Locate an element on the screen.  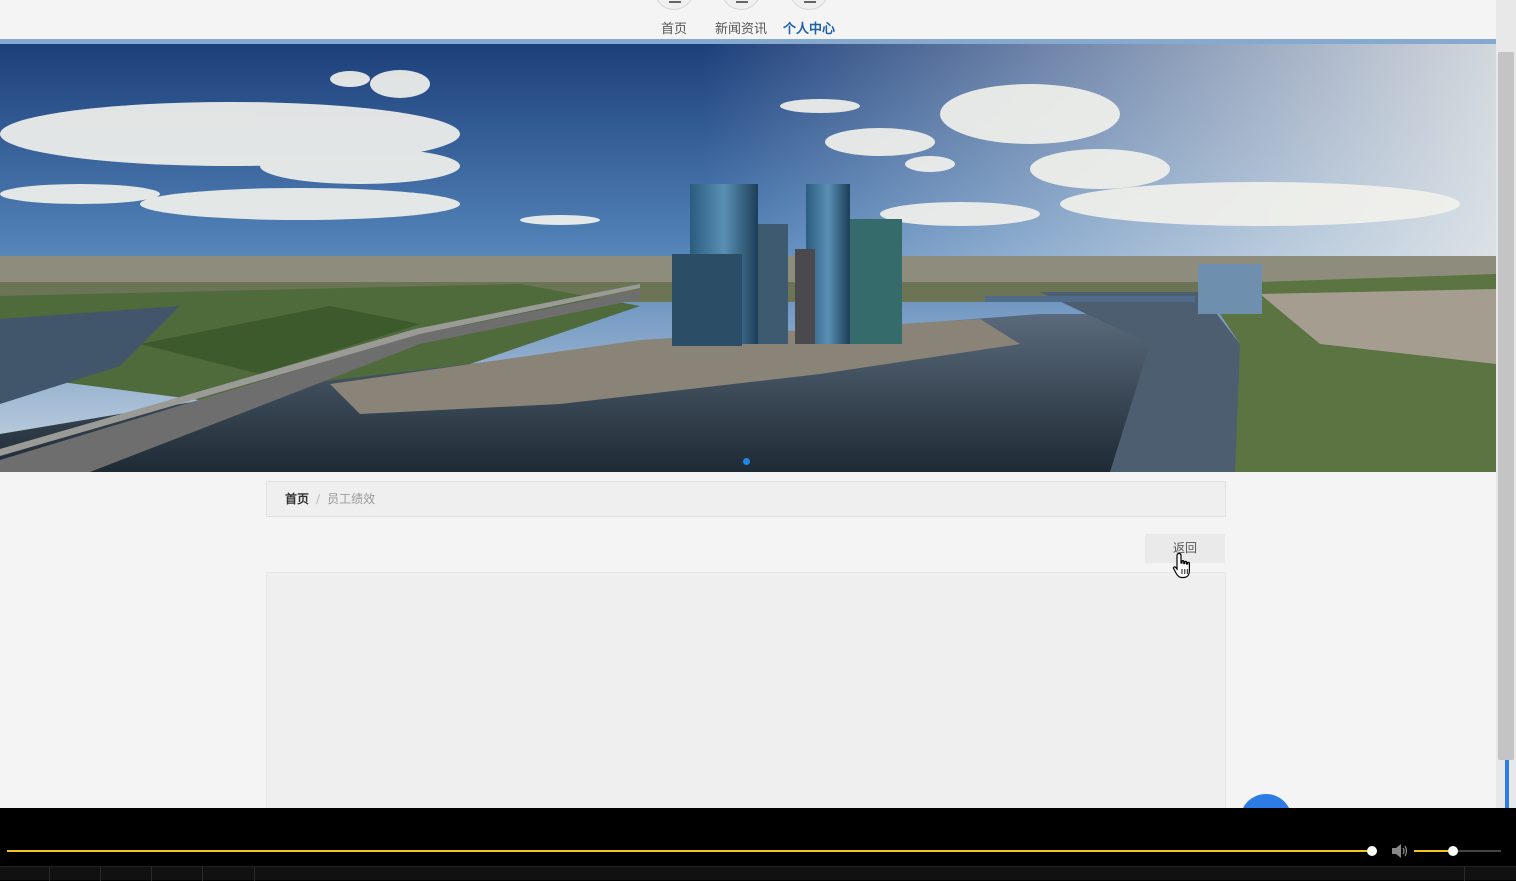
breadcrumb-current: 员工绩效 is located at coordinates (351, 499).